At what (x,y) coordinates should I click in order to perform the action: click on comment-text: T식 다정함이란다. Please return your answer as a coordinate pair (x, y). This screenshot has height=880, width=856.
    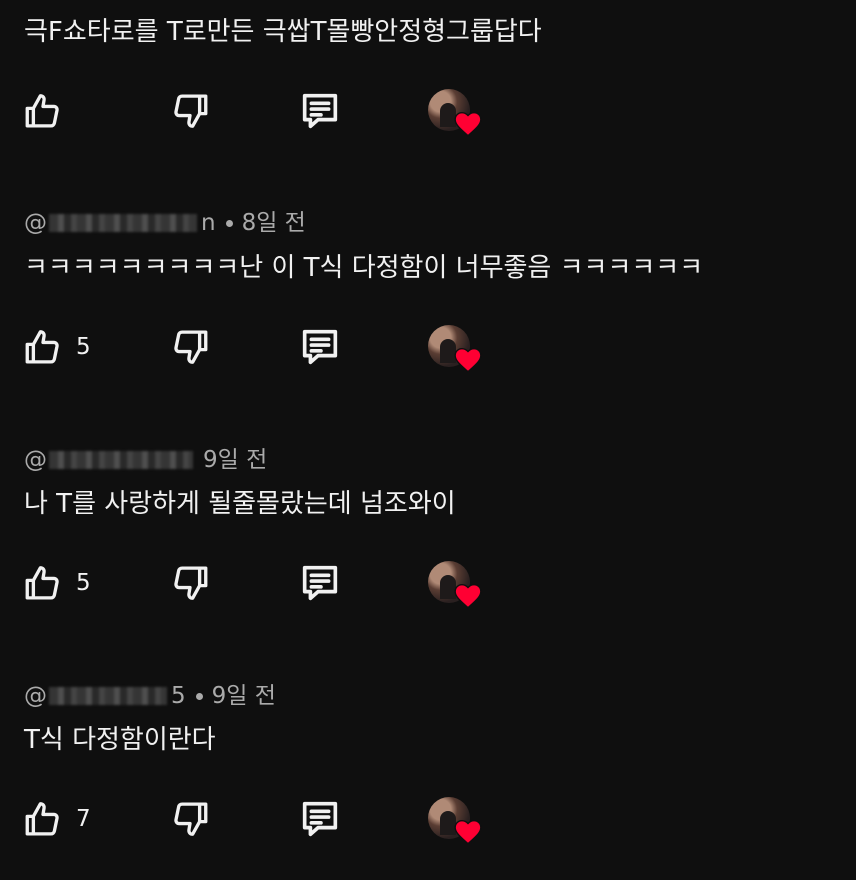
    Looking at the image, I should click on (120, 740).